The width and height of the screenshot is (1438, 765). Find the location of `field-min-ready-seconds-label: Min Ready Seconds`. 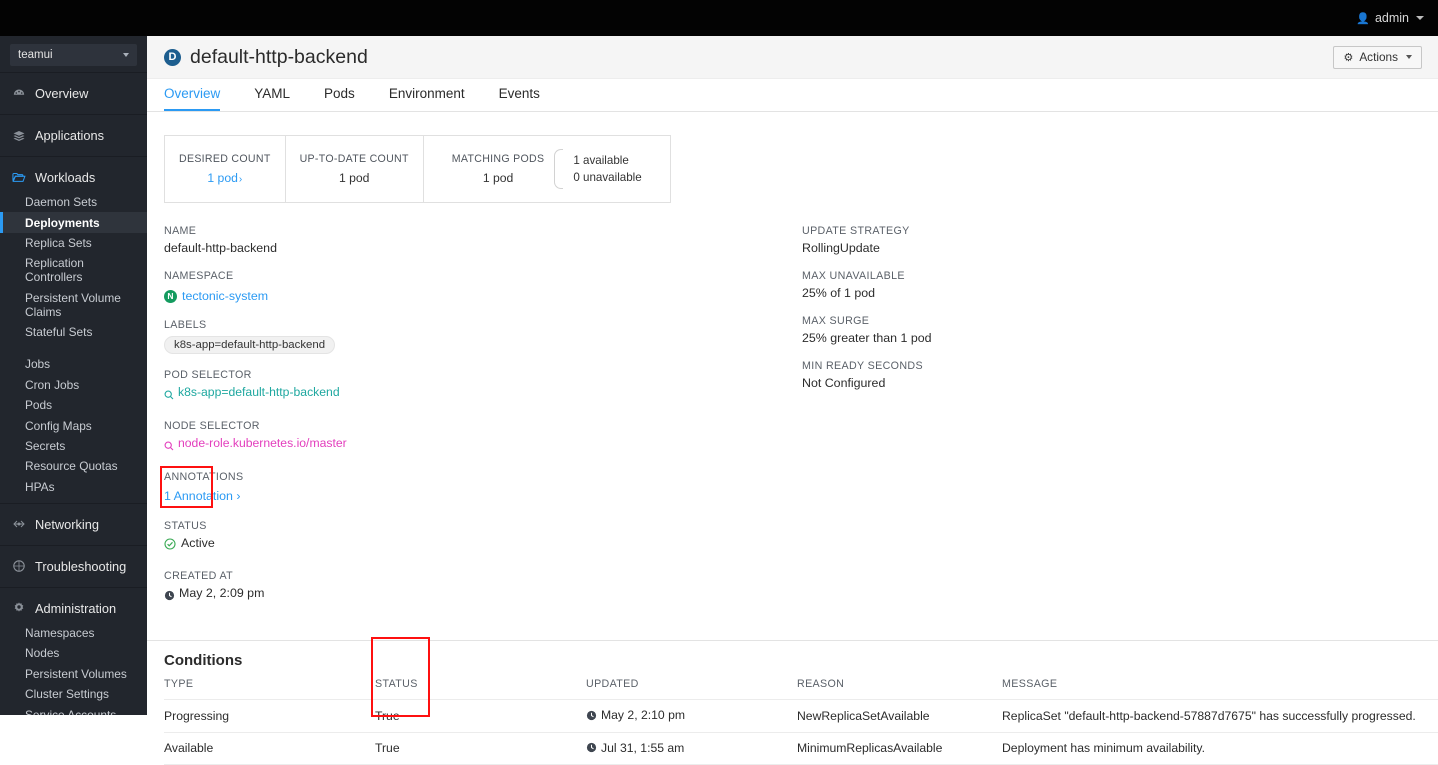

field-min-ready-seconds-label: Min Ready Seconds is located at coordinates (862, 366).